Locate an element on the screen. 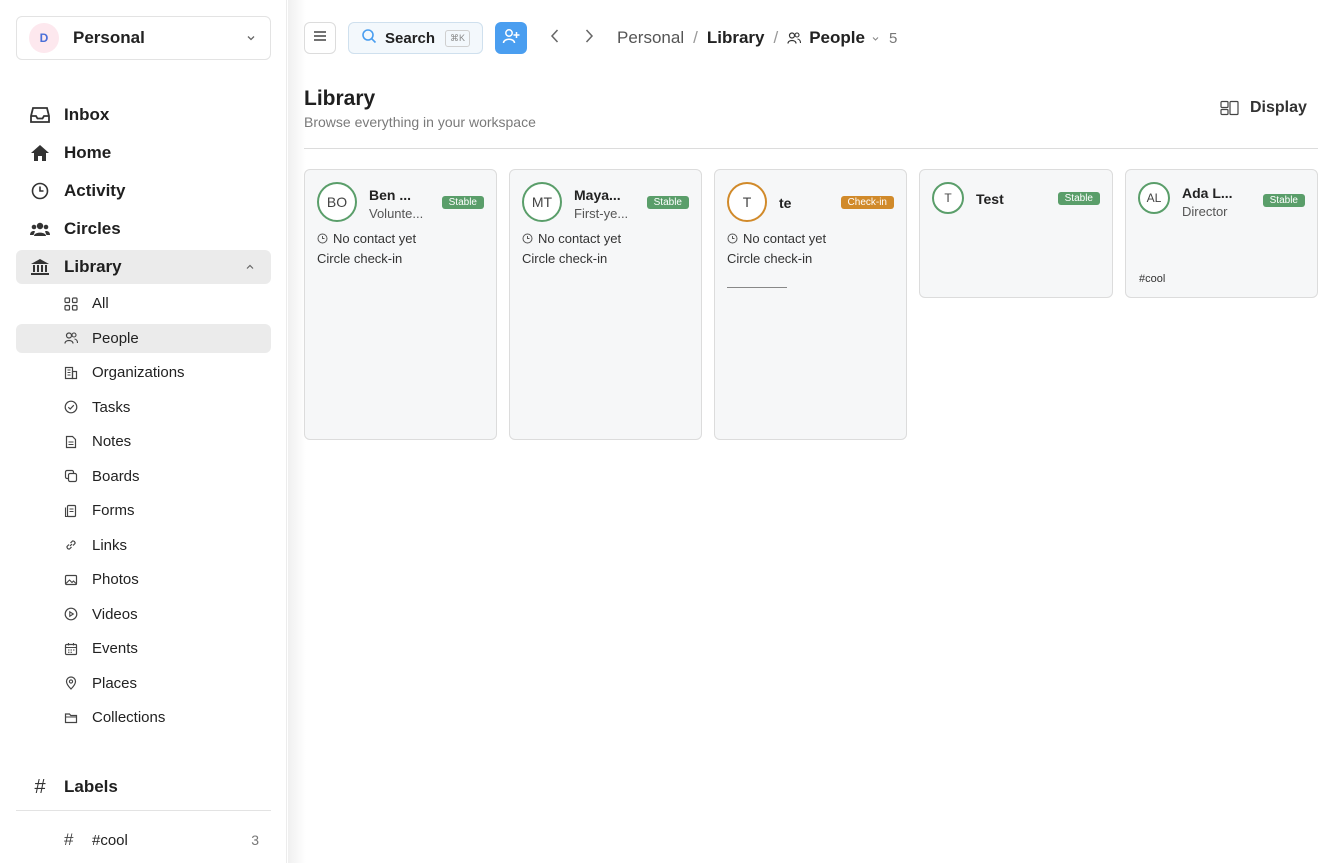  person-name: Test is located at coordinates (990, 199).